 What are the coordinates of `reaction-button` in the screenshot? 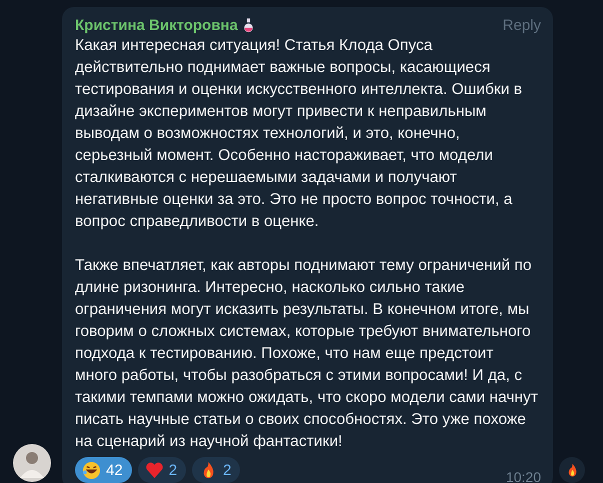 It's located at (572, 470).